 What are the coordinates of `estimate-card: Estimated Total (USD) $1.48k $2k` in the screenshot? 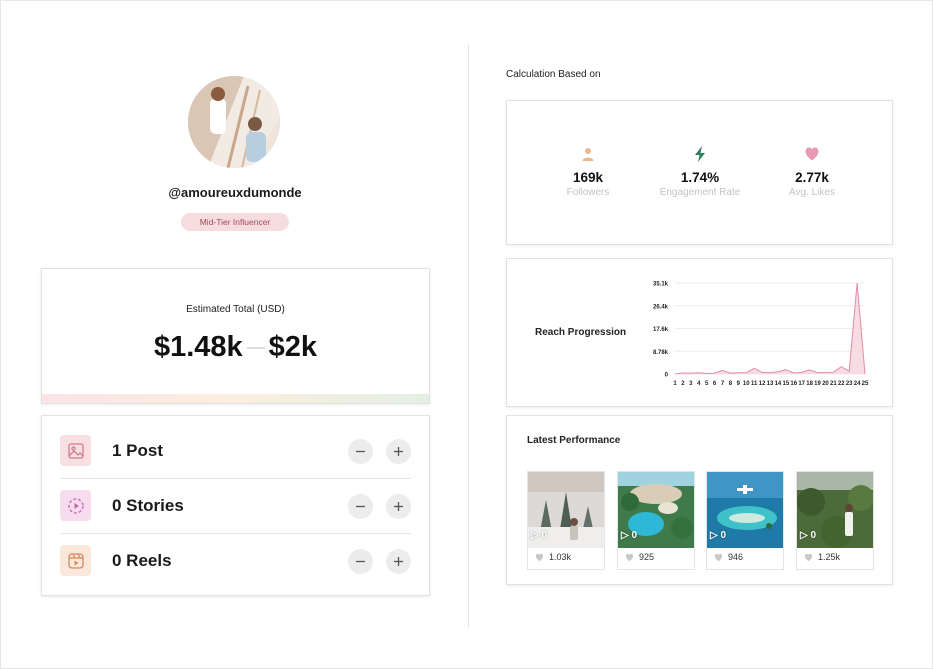 It's located at (235, 336).